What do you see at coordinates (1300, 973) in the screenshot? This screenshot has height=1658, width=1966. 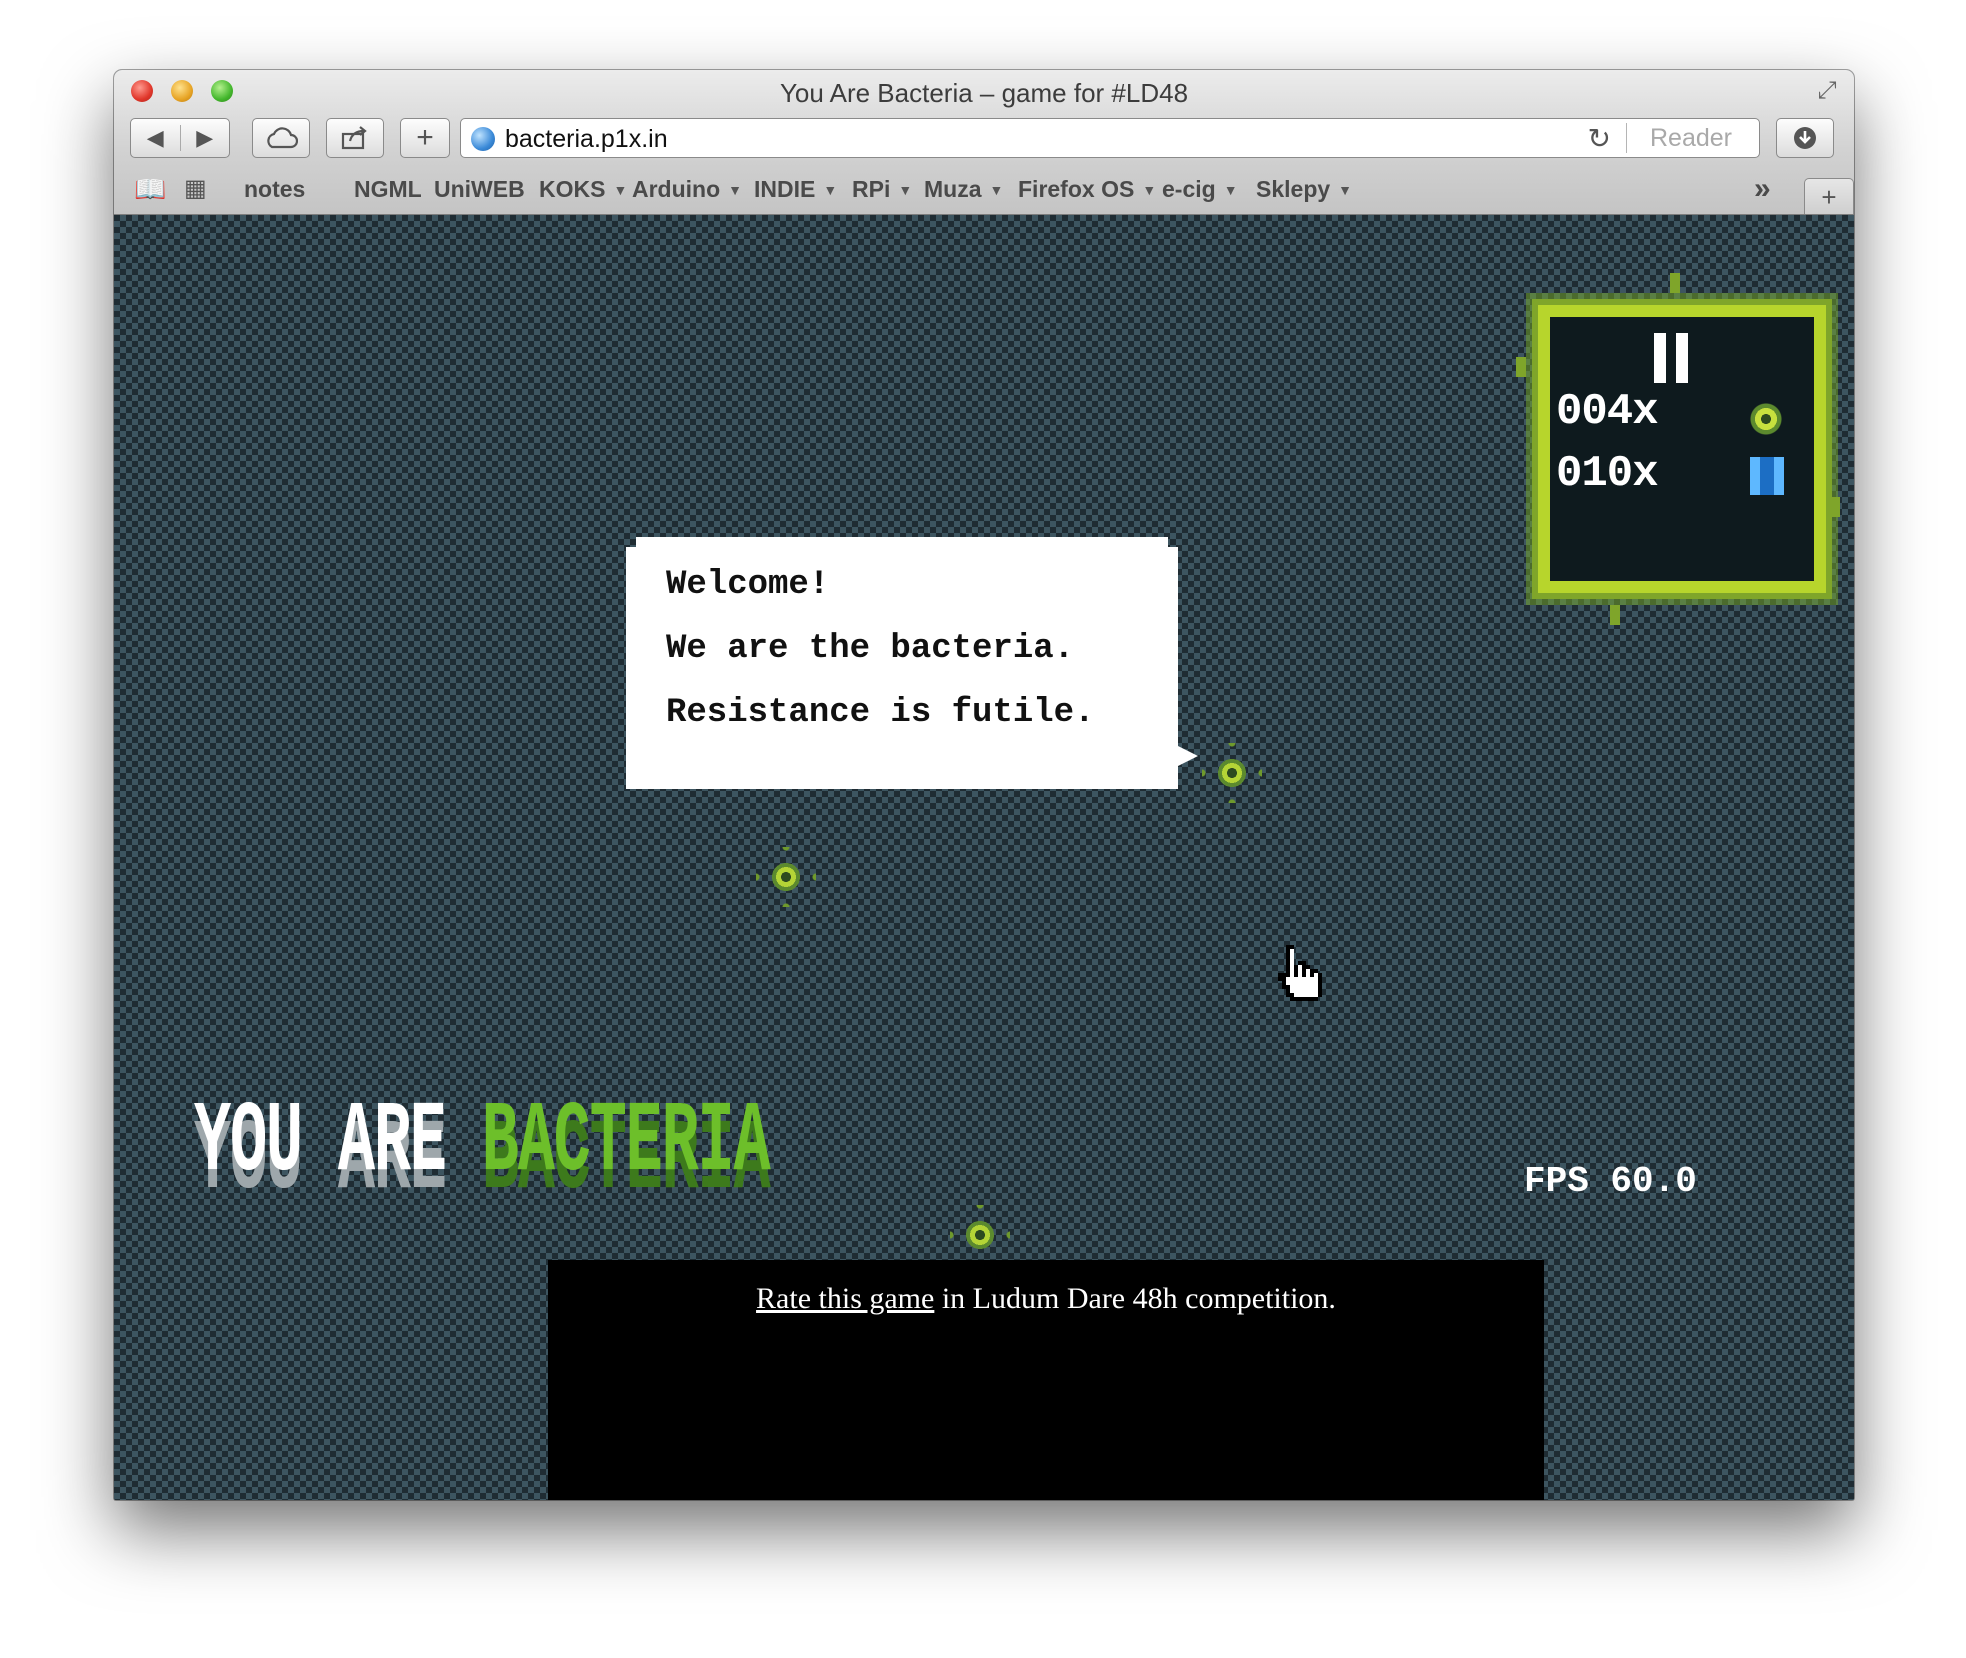 I see `hand-cursor-icon` at bounding box center [1300, 973].